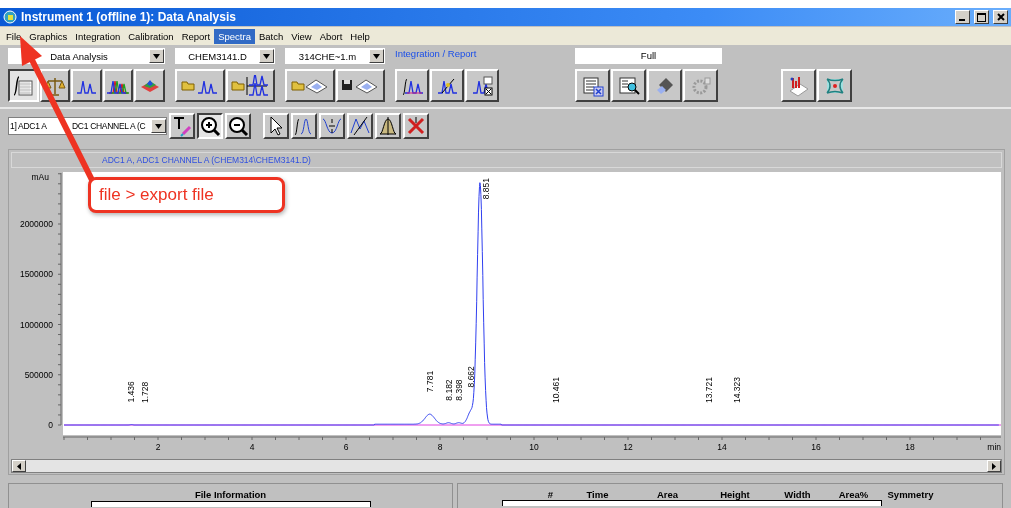 This screenshot has width=1011, height=508. I want to click on delete-report-icon, so click(592, 85).